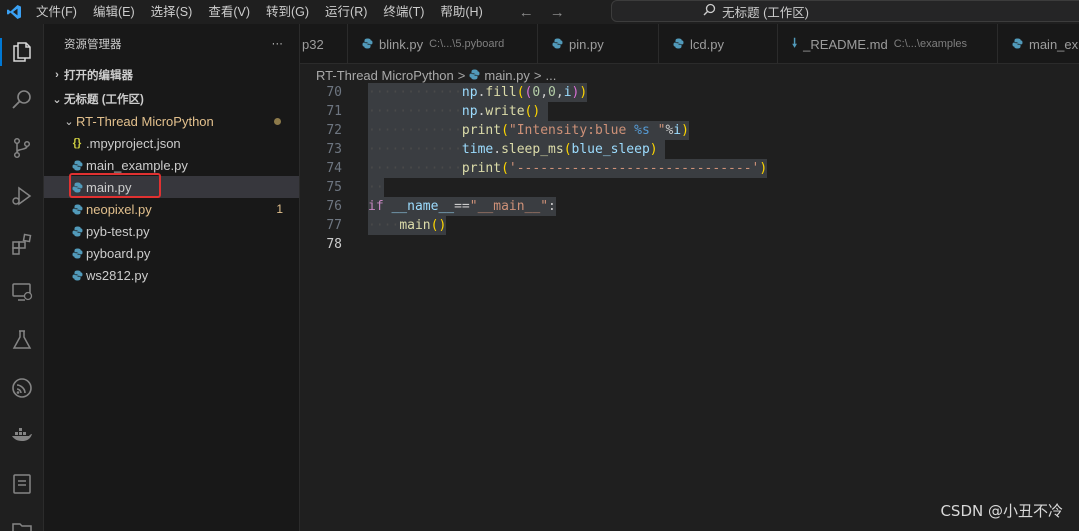  I want to click on file-label: ws2812.py, so click(117, 275).